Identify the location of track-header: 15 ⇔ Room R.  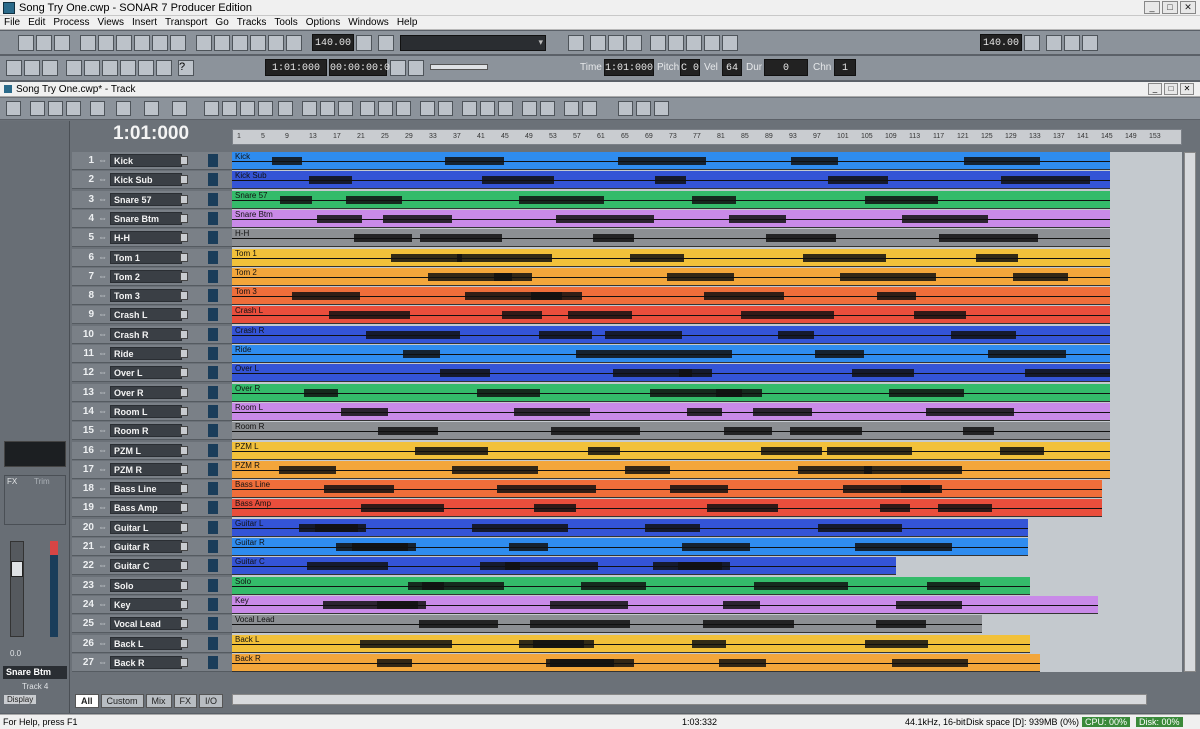
(152, 431).